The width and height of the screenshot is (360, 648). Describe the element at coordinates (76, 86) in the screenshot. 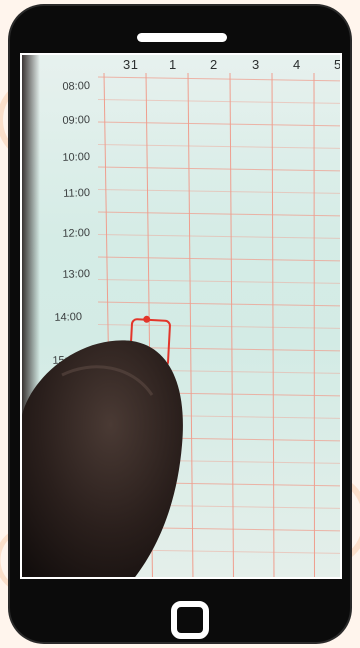

I see `time-slot-label: 08:00` at that location.